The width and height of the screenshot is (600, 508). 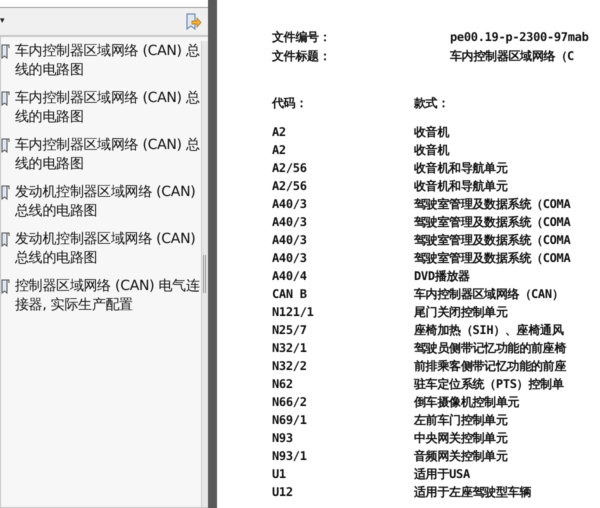 What do you see at coordinates (461, 312) in the screenshot?
I see `description-cell-text: 尾门关闭控制单元` at bounding box center [461, 312].